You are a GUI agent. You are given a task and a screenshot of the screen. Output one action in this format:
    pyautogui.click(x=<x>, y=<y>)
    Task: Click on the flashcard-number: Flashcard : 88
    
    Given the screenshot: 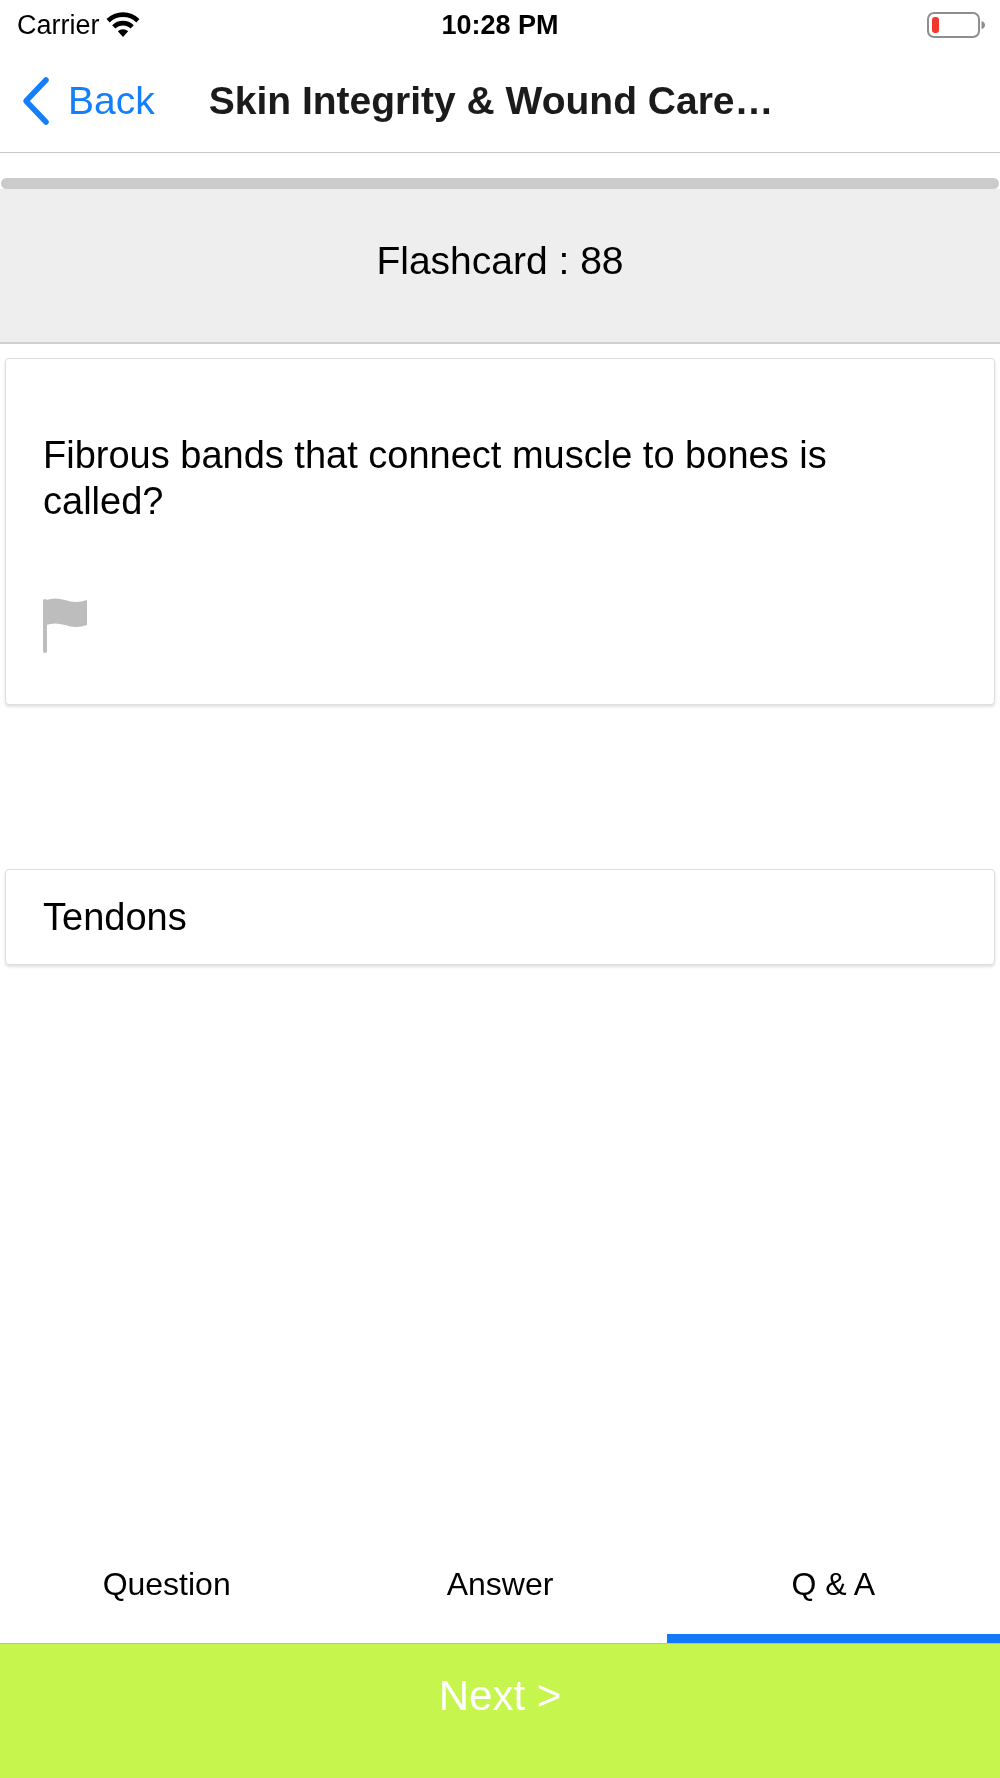 What is the action you would take?
    pyautogui.click(x=500, y=260)
    